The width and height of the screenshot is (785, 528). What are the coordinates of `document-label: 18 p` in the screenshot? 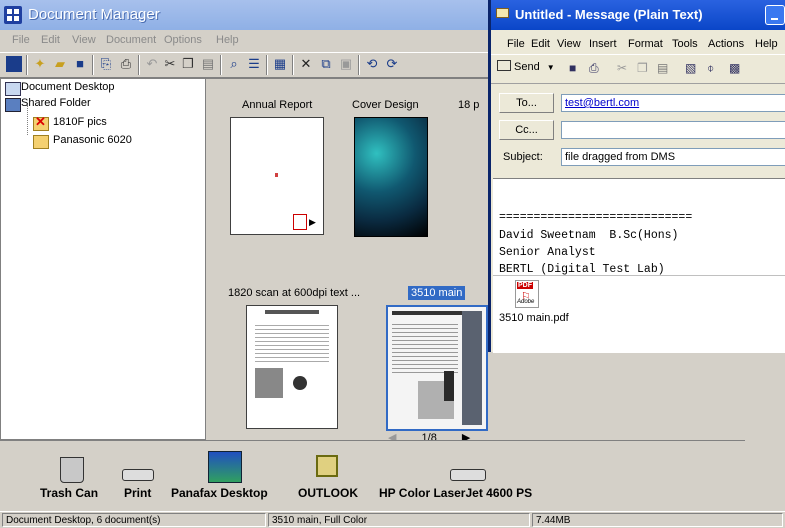 It's located at (468, 105).